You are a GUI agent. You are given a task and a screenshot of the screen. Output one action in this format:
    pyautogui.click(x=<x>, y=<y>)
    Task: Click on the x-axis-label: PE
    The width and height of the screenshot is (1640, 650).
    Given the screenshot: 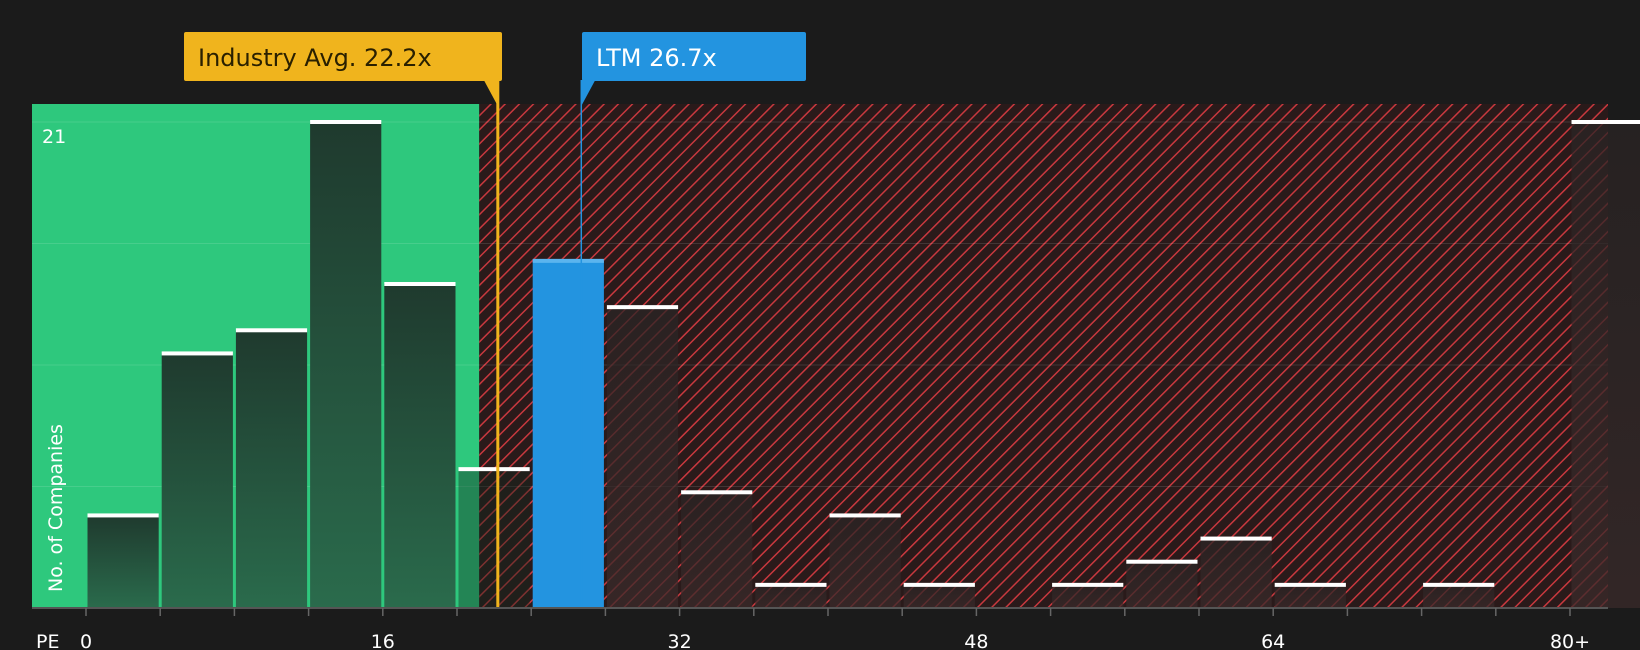 What is the action you would take?
    pyautogui.click(x=47, y=640)
    